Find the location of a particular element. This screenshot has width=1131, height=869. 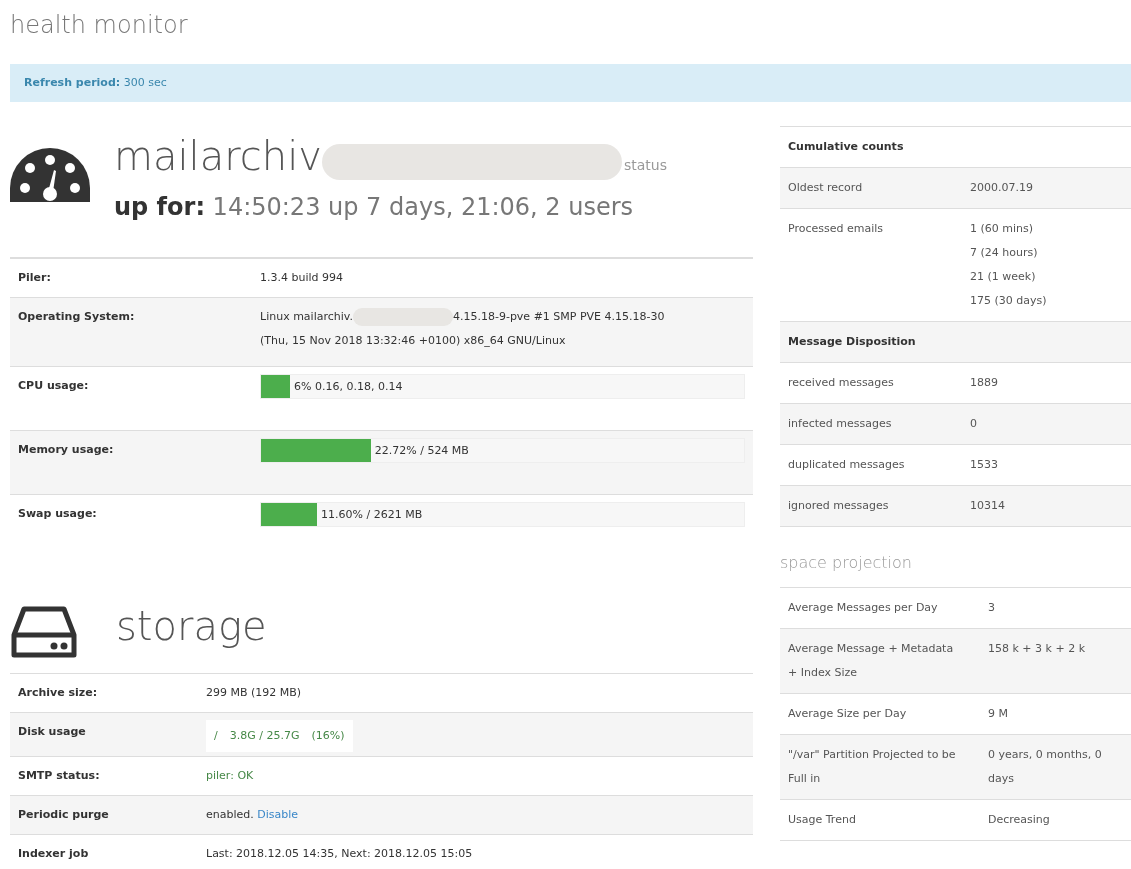

table-cell-text: 0 years, 0 months, 0 days is located at coordinates (1045, 767).